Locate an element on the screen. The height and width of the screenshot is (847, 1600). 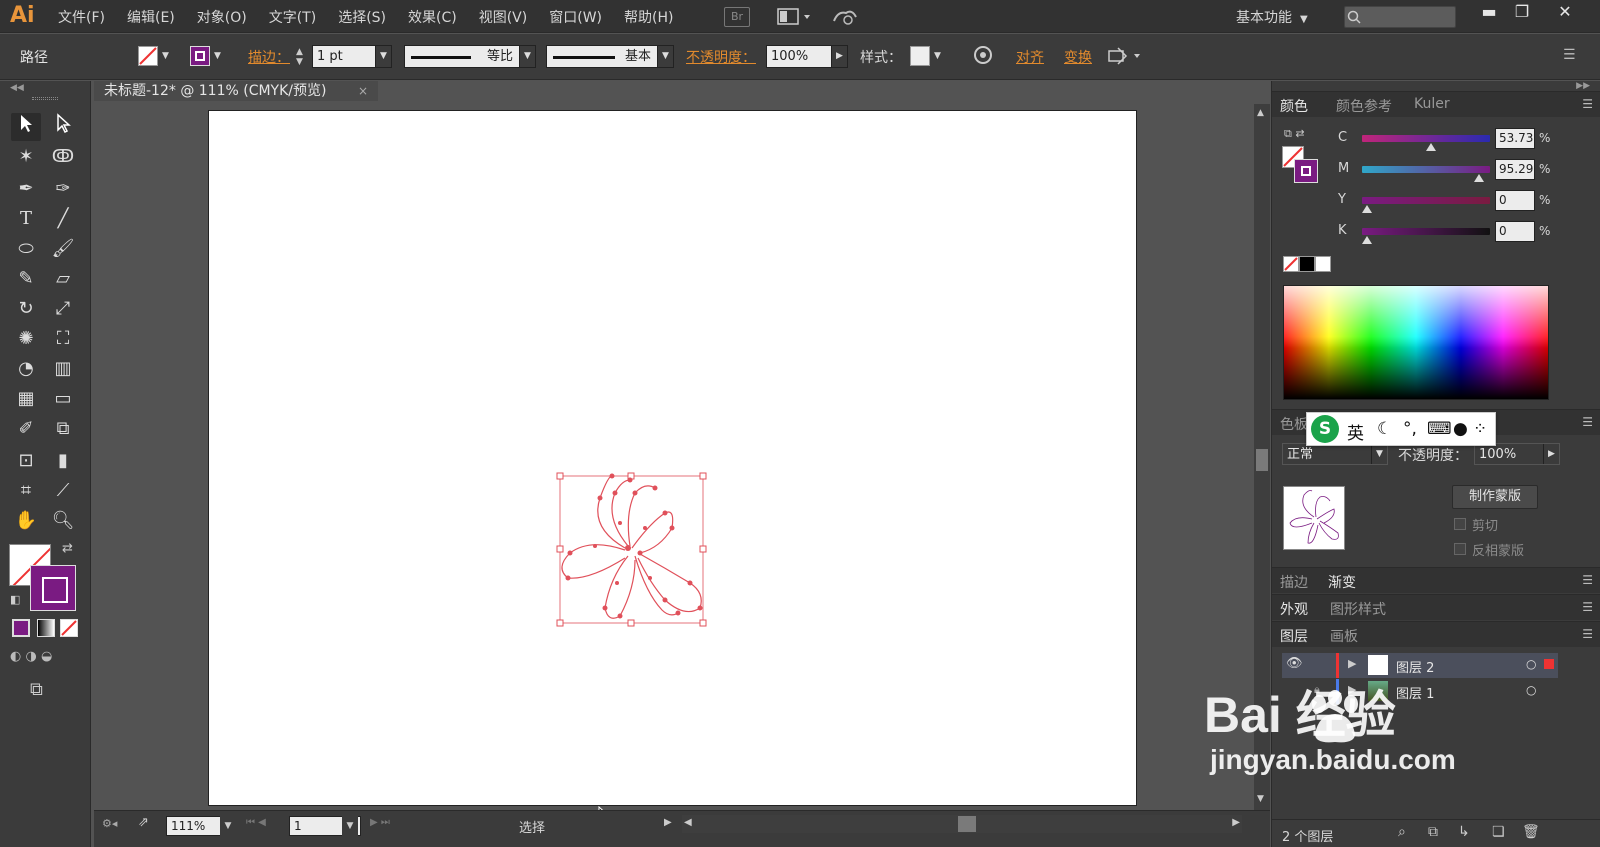
scroll-down-icon: ▼ is located at coordinates (1260, 799).